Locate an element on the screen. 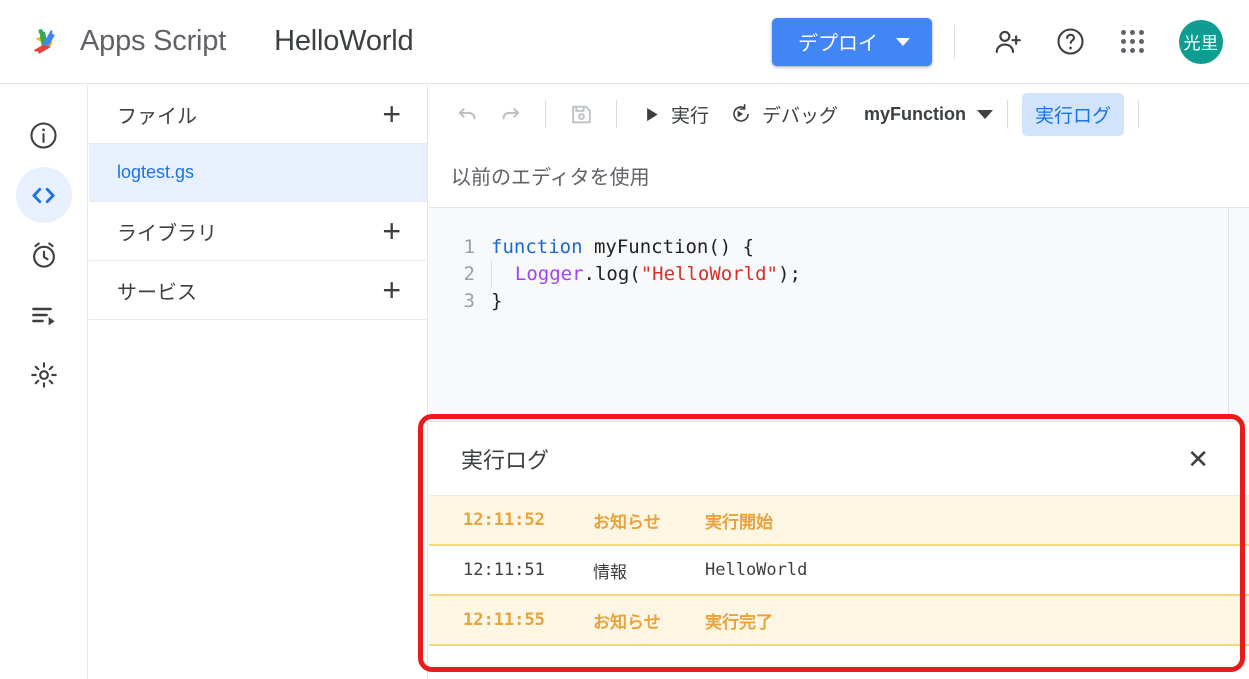 Image resolution: width=1249 pixels, height=679 pixels. apps-script-logo is located at coordinates (46, 42).